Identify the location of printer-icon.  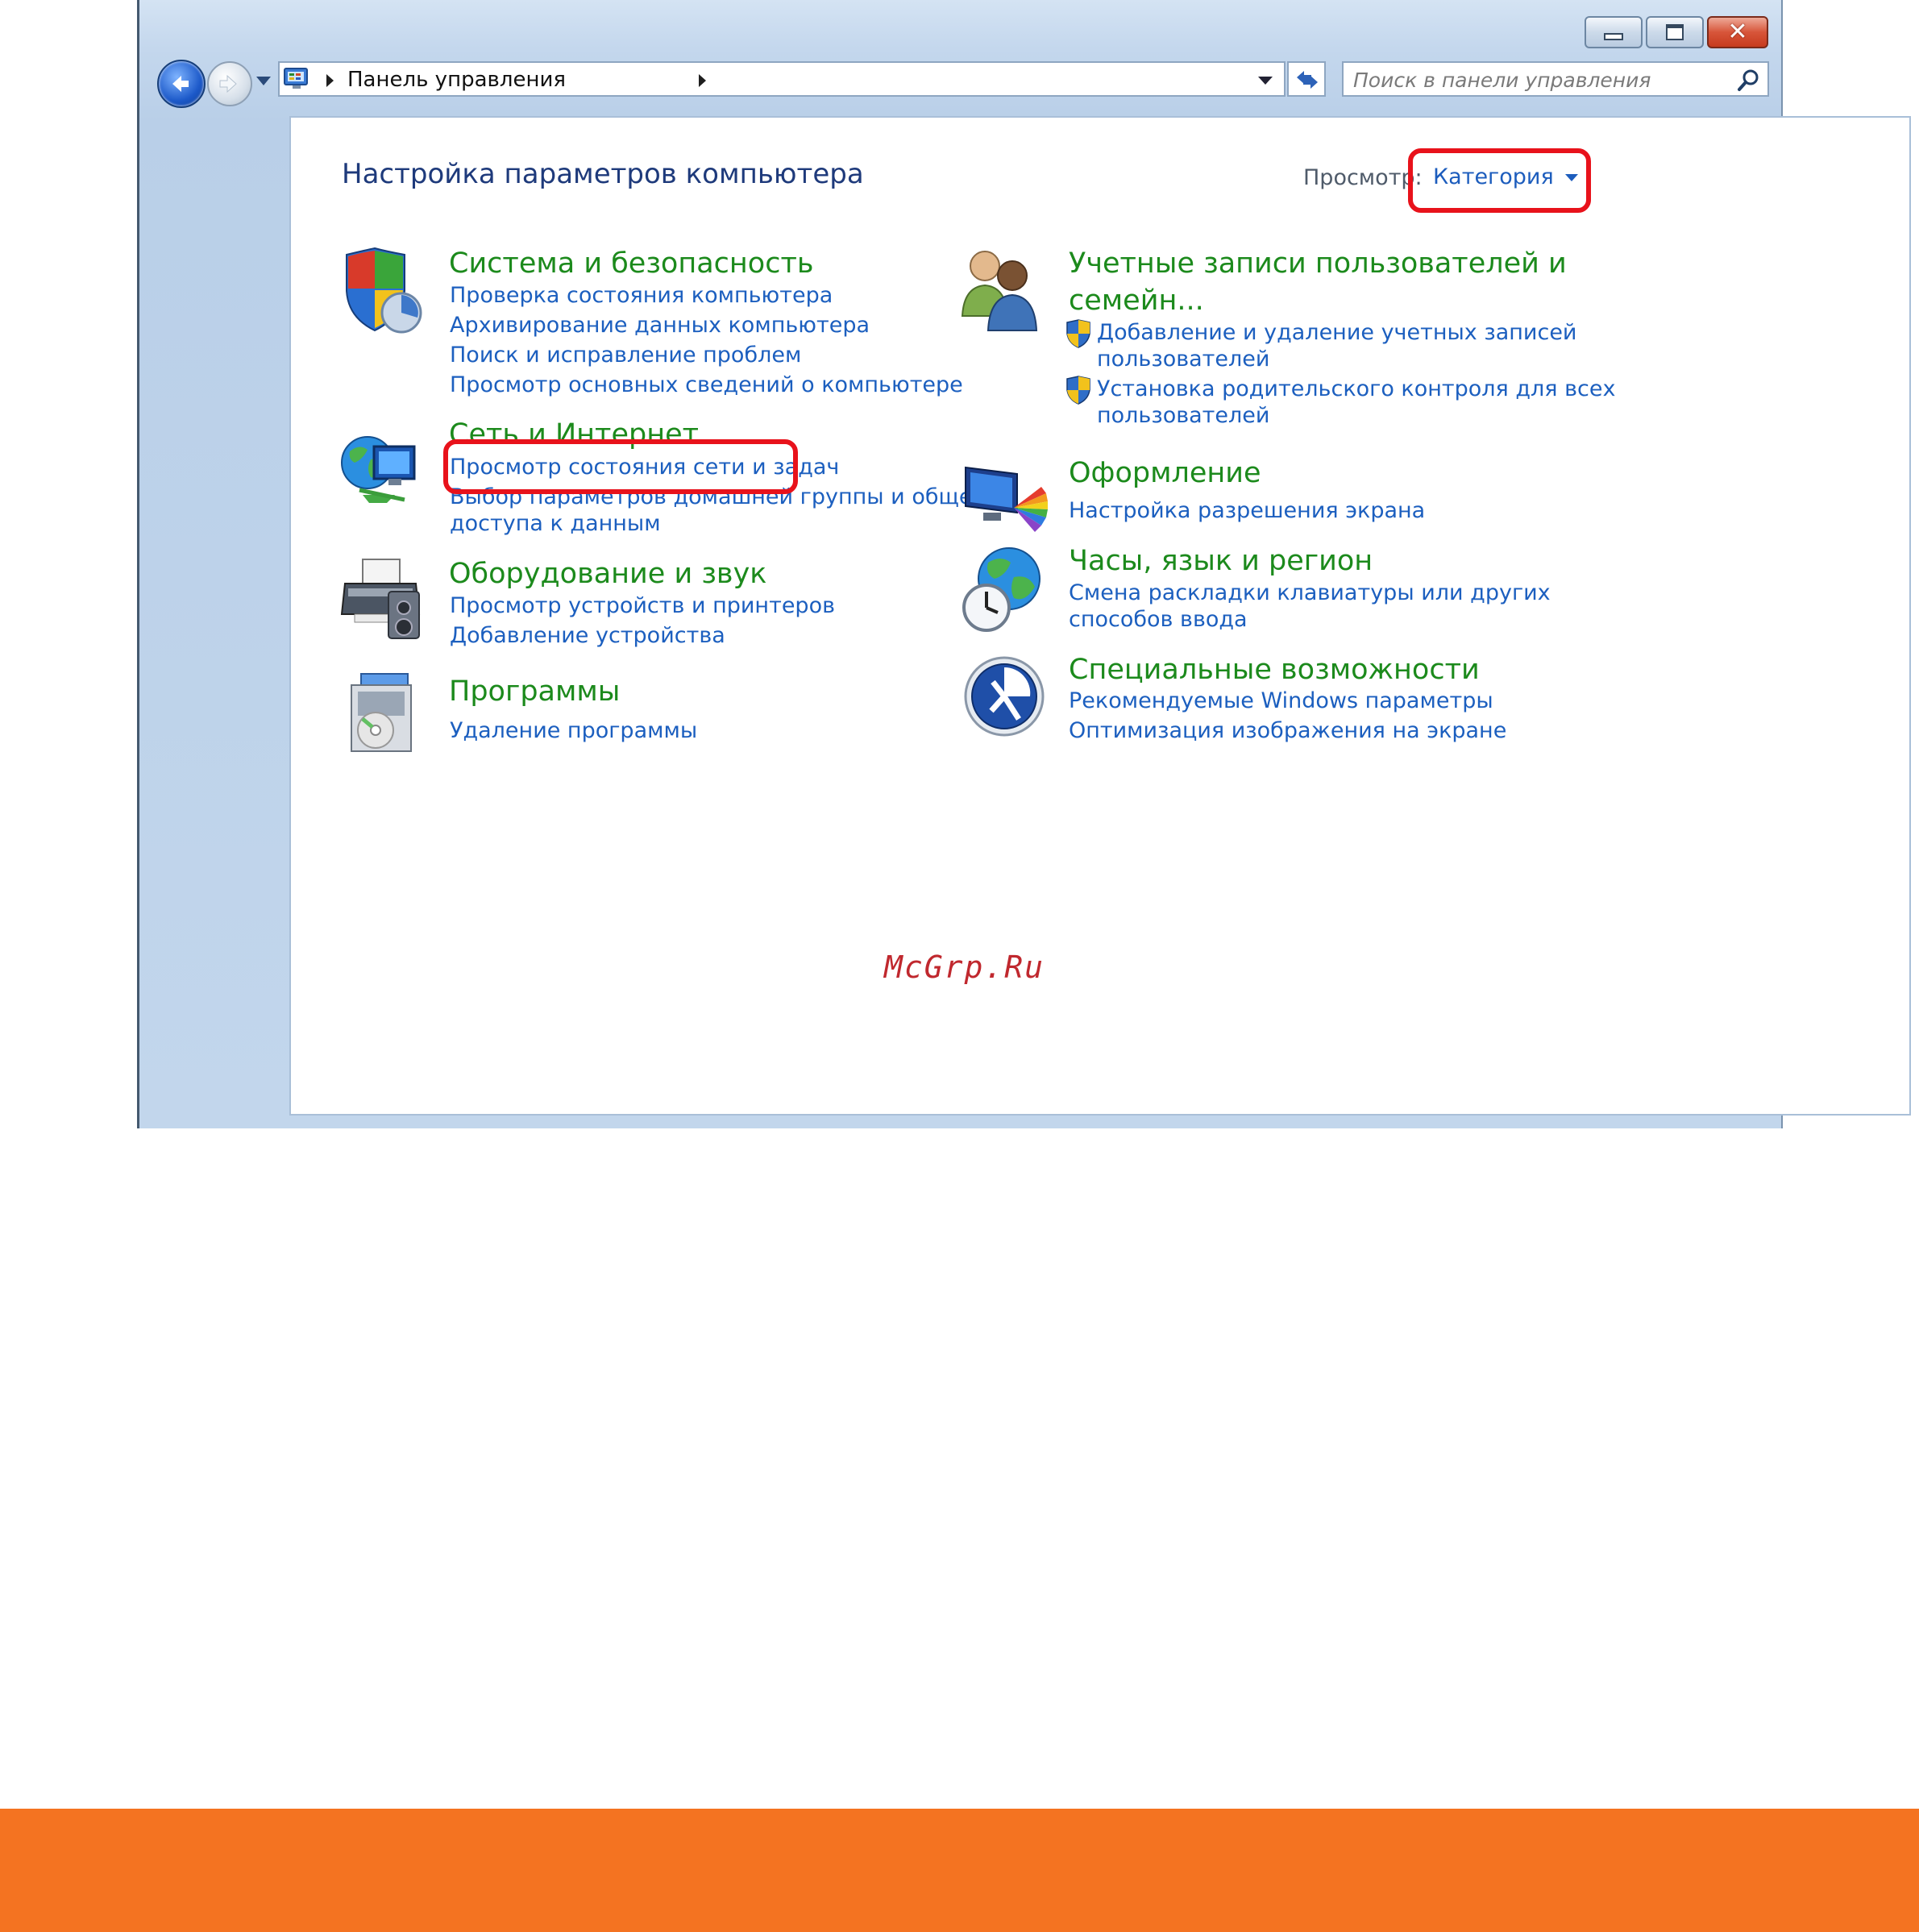
(381, 599).